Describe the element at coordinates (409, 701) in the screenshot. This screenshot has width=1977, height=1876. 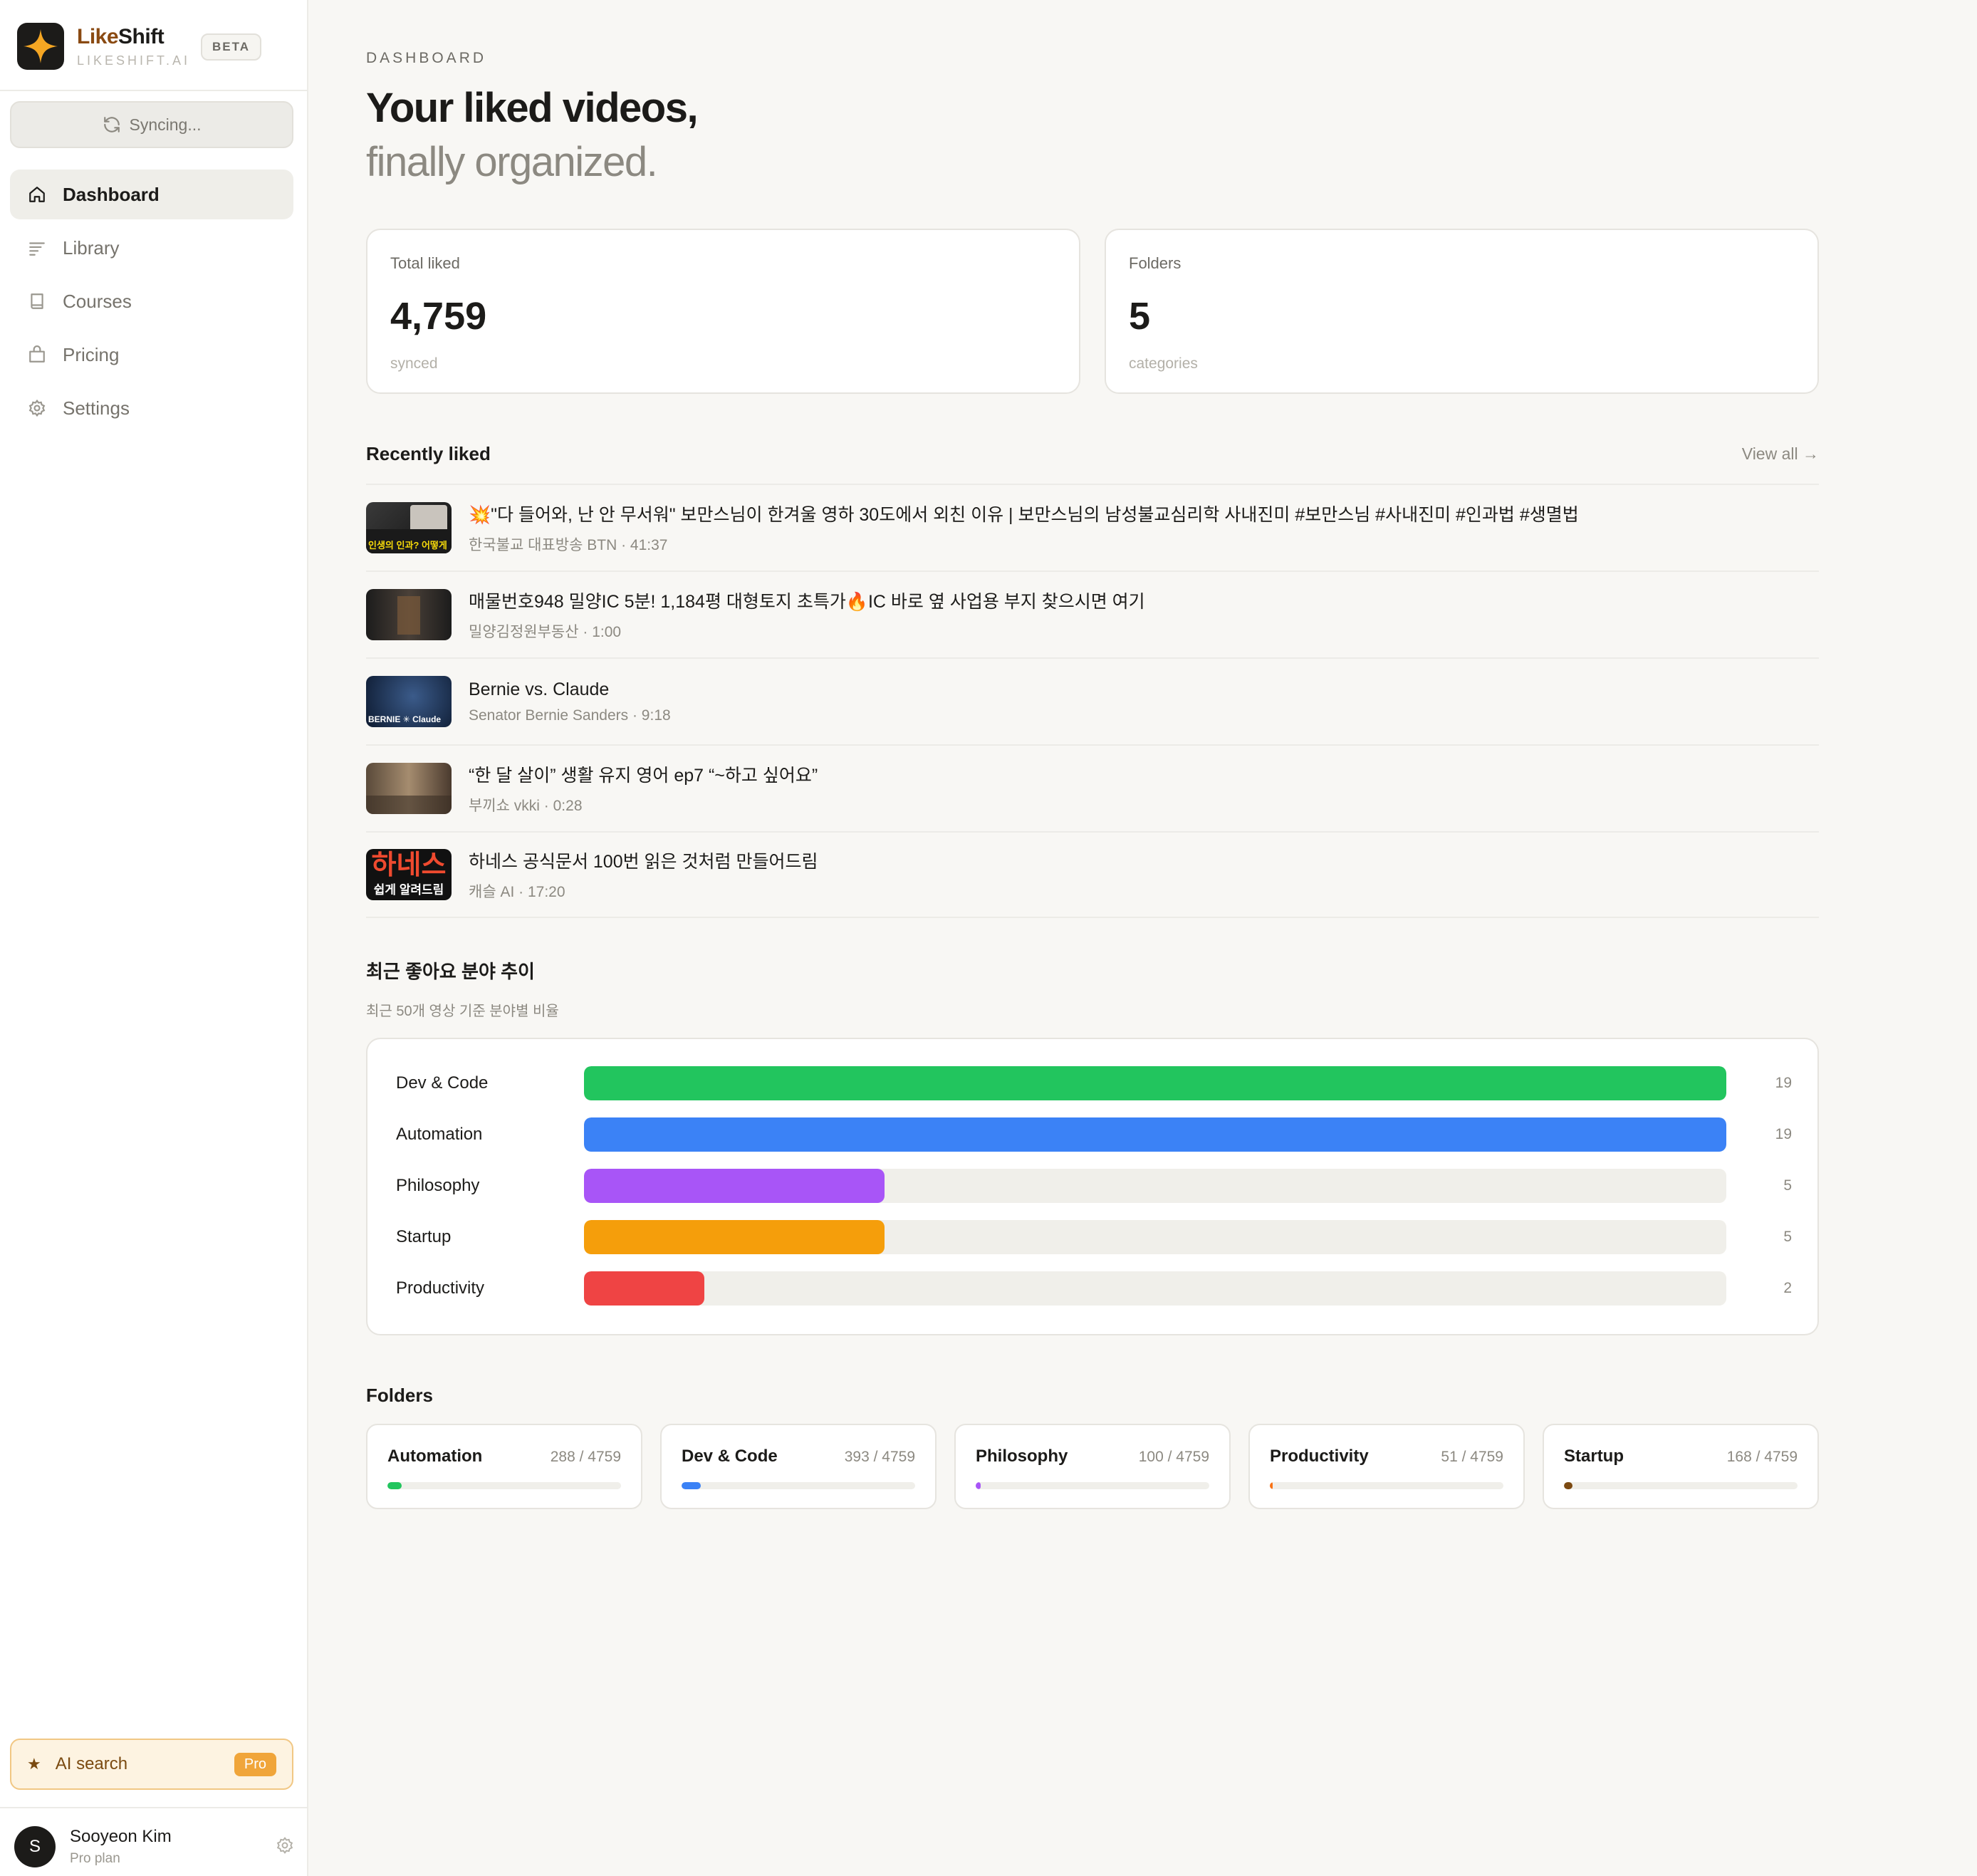
I see `video-thumbnail: BERNIE ✳ Claude` at that location.